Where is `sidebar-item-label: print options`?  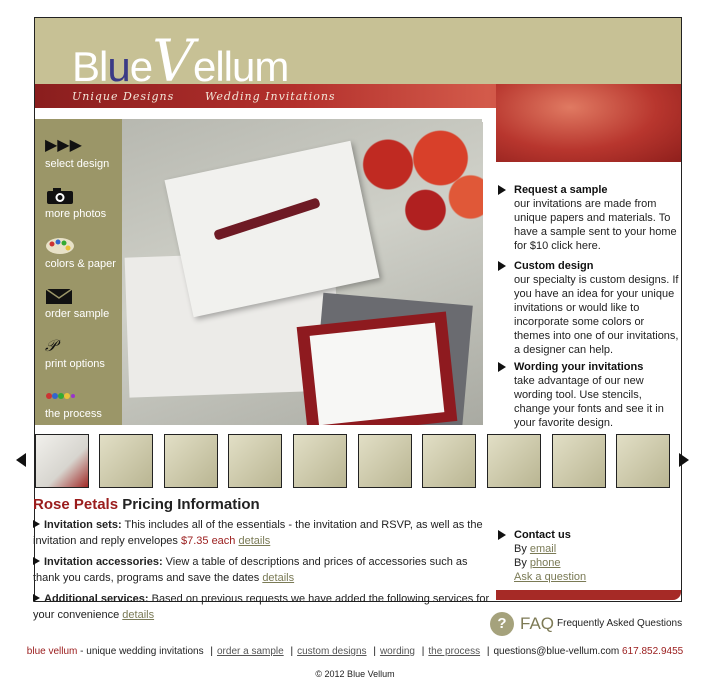
sidebar-item-label: print options is located at coordinates (75, 364).